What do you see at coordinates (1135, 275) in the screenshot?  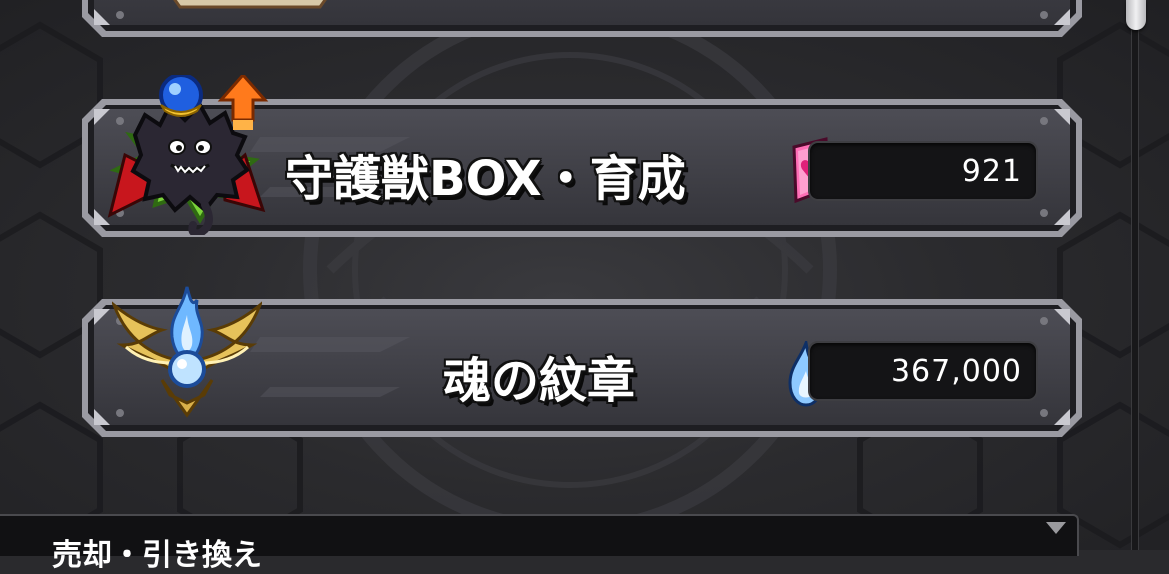 I see `scrollbar-track` at bounding box center [1135, 275].